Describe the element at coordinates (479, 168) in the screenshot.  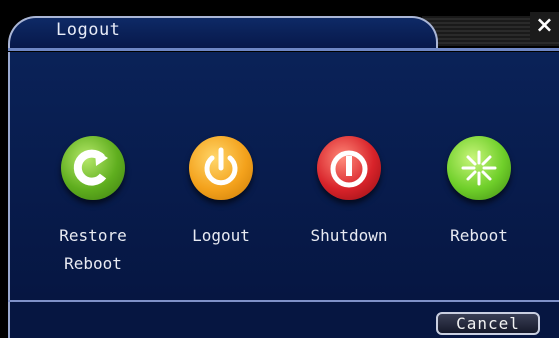
I see `reboot-burst-icon` at that location.